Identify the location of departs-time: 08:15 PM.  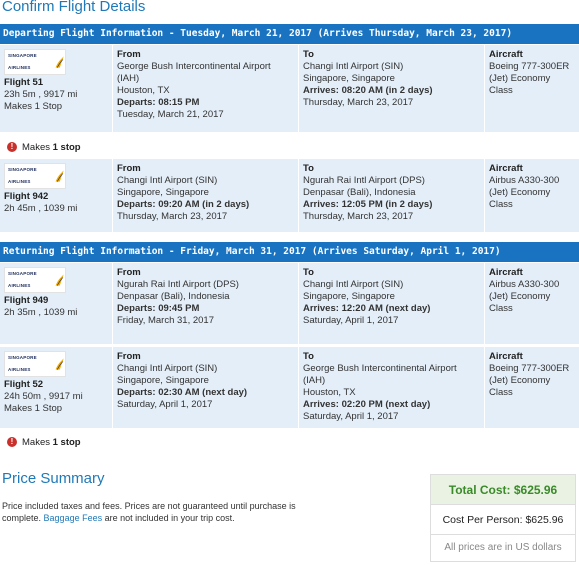
(179, 102).